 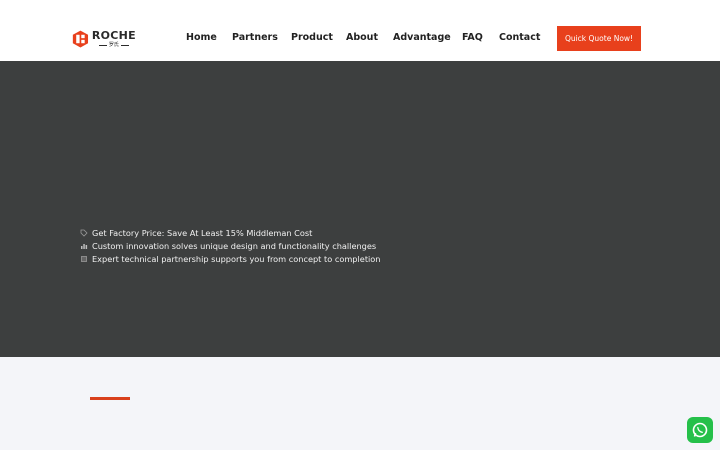 I want to click on logo-subtext: 罗氏, so click(x=113, y=45).